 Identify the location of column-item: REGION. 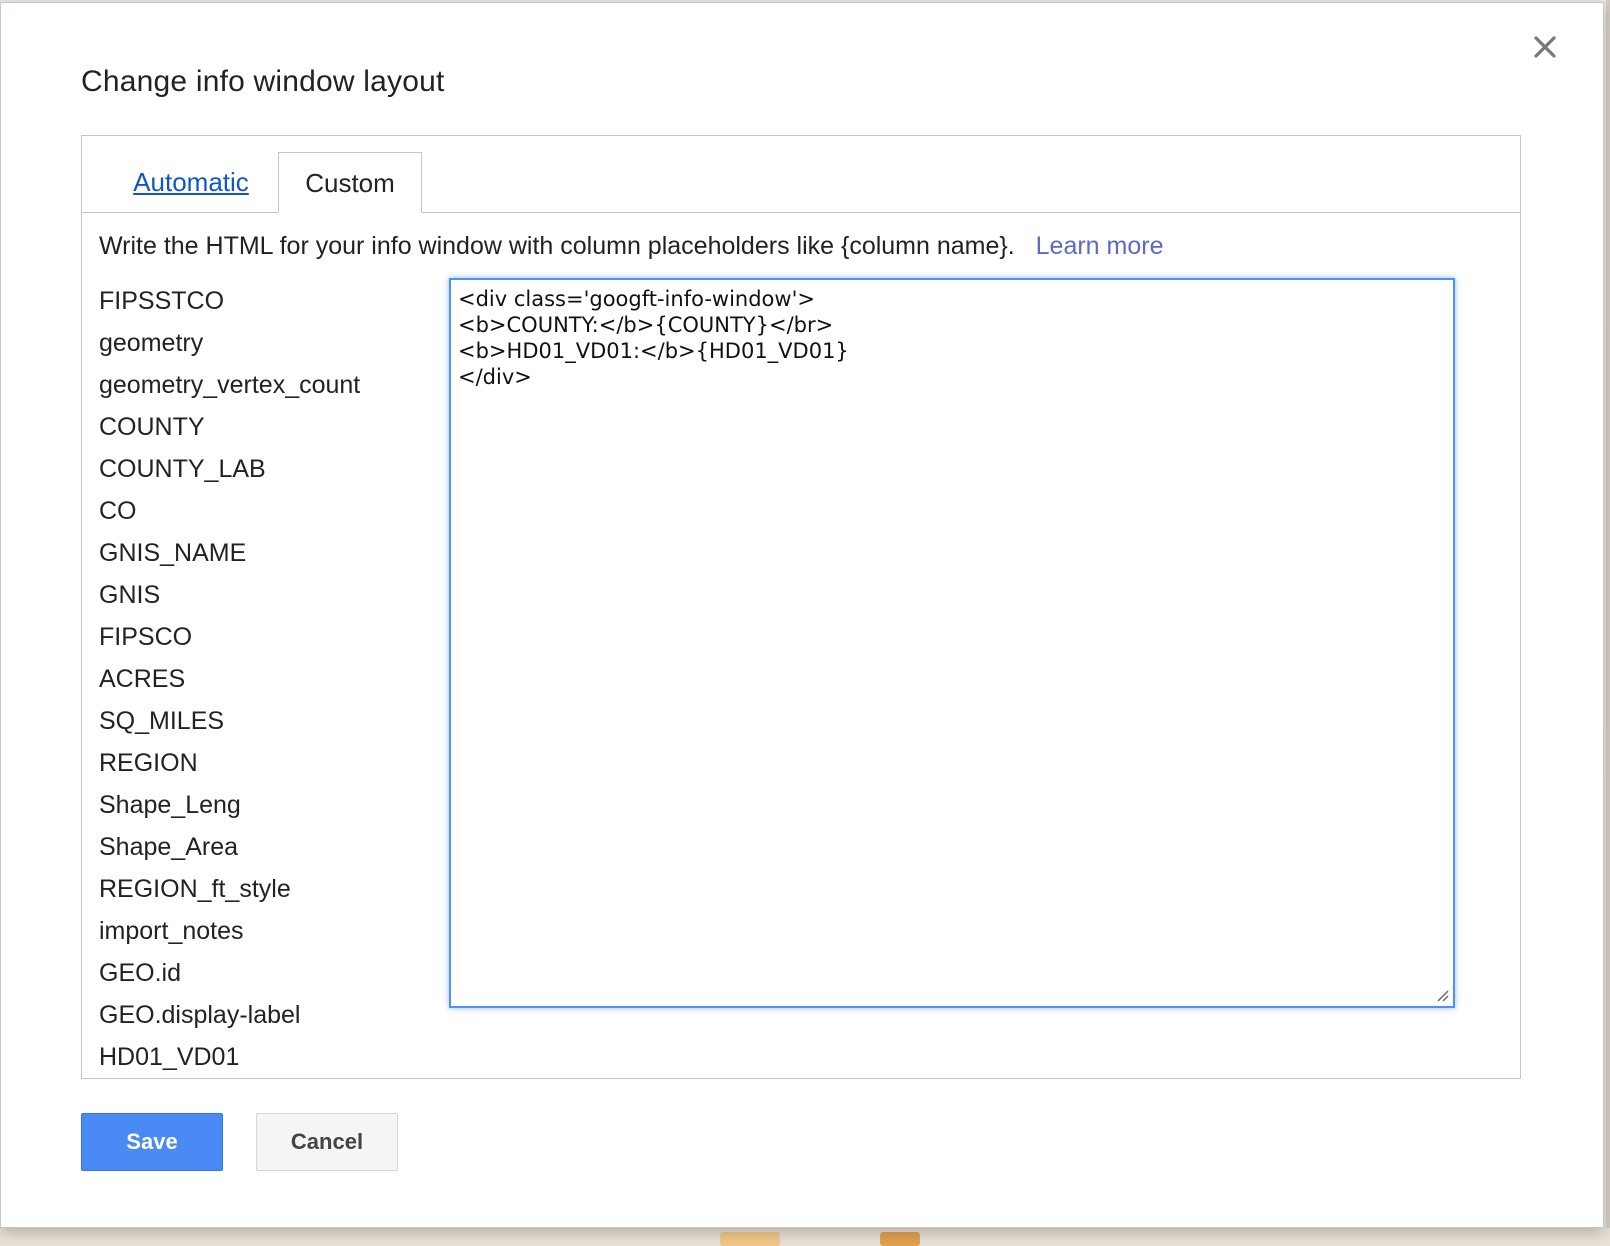
(259, 763).